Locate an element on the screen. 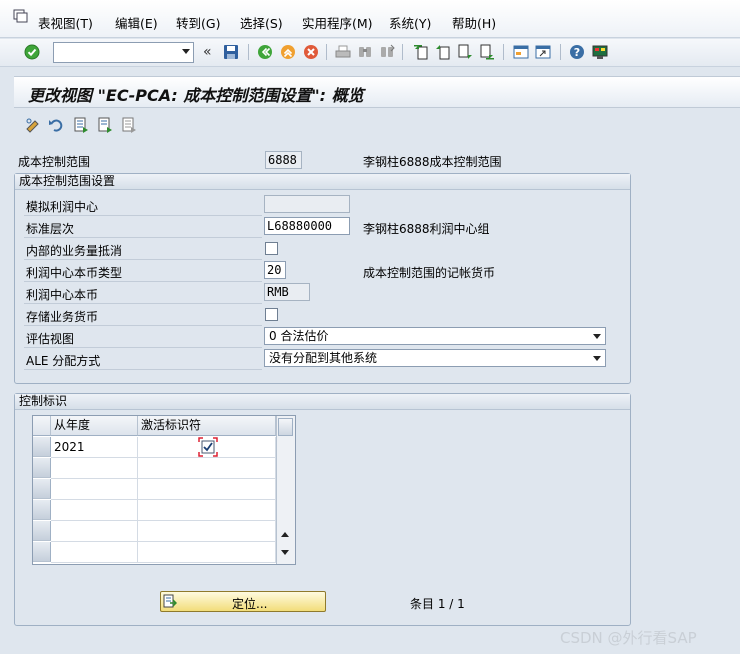 The image size is (740, 654). menu-item-table-view: 表视图(T) is located at coordinates (65, 22).